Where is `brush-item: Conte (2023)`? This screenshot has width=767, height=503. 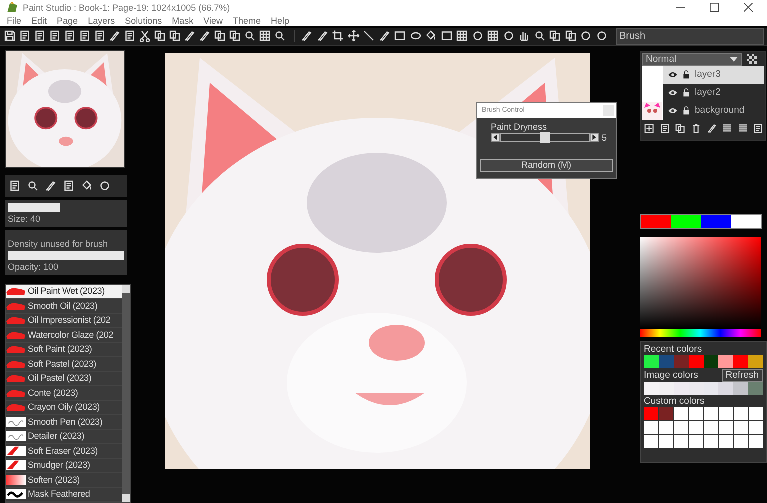 brush-item: Conte (2023) is located at coordinates (64, 393).